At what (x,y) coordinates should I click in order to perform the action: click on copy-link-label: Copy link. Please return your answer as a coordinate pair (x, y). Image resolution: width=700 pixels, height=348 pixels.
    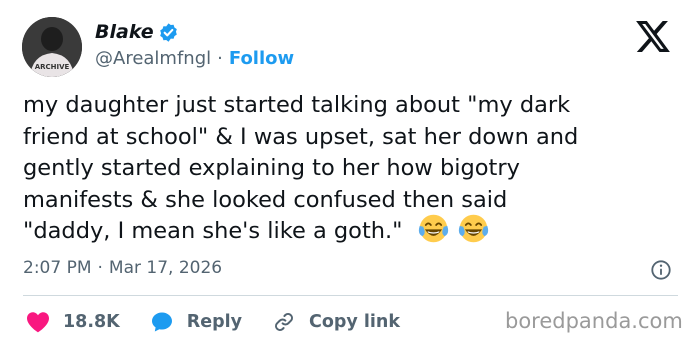
    Looking at the image, I should click on (355, 322).